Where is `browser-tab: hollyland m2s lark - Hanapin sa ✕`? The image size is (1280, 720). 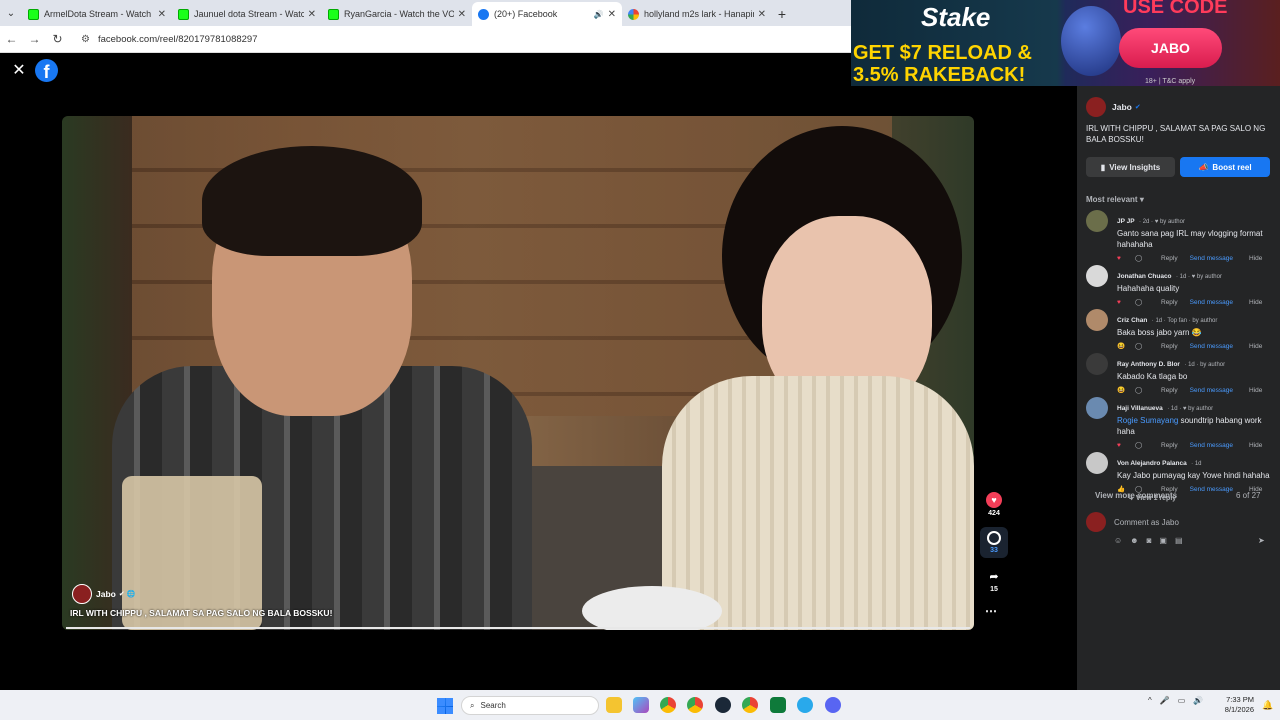
browser-tab: hollyland m2s lark - Hanapin sa ✕ is located at coordinates (697, 14).